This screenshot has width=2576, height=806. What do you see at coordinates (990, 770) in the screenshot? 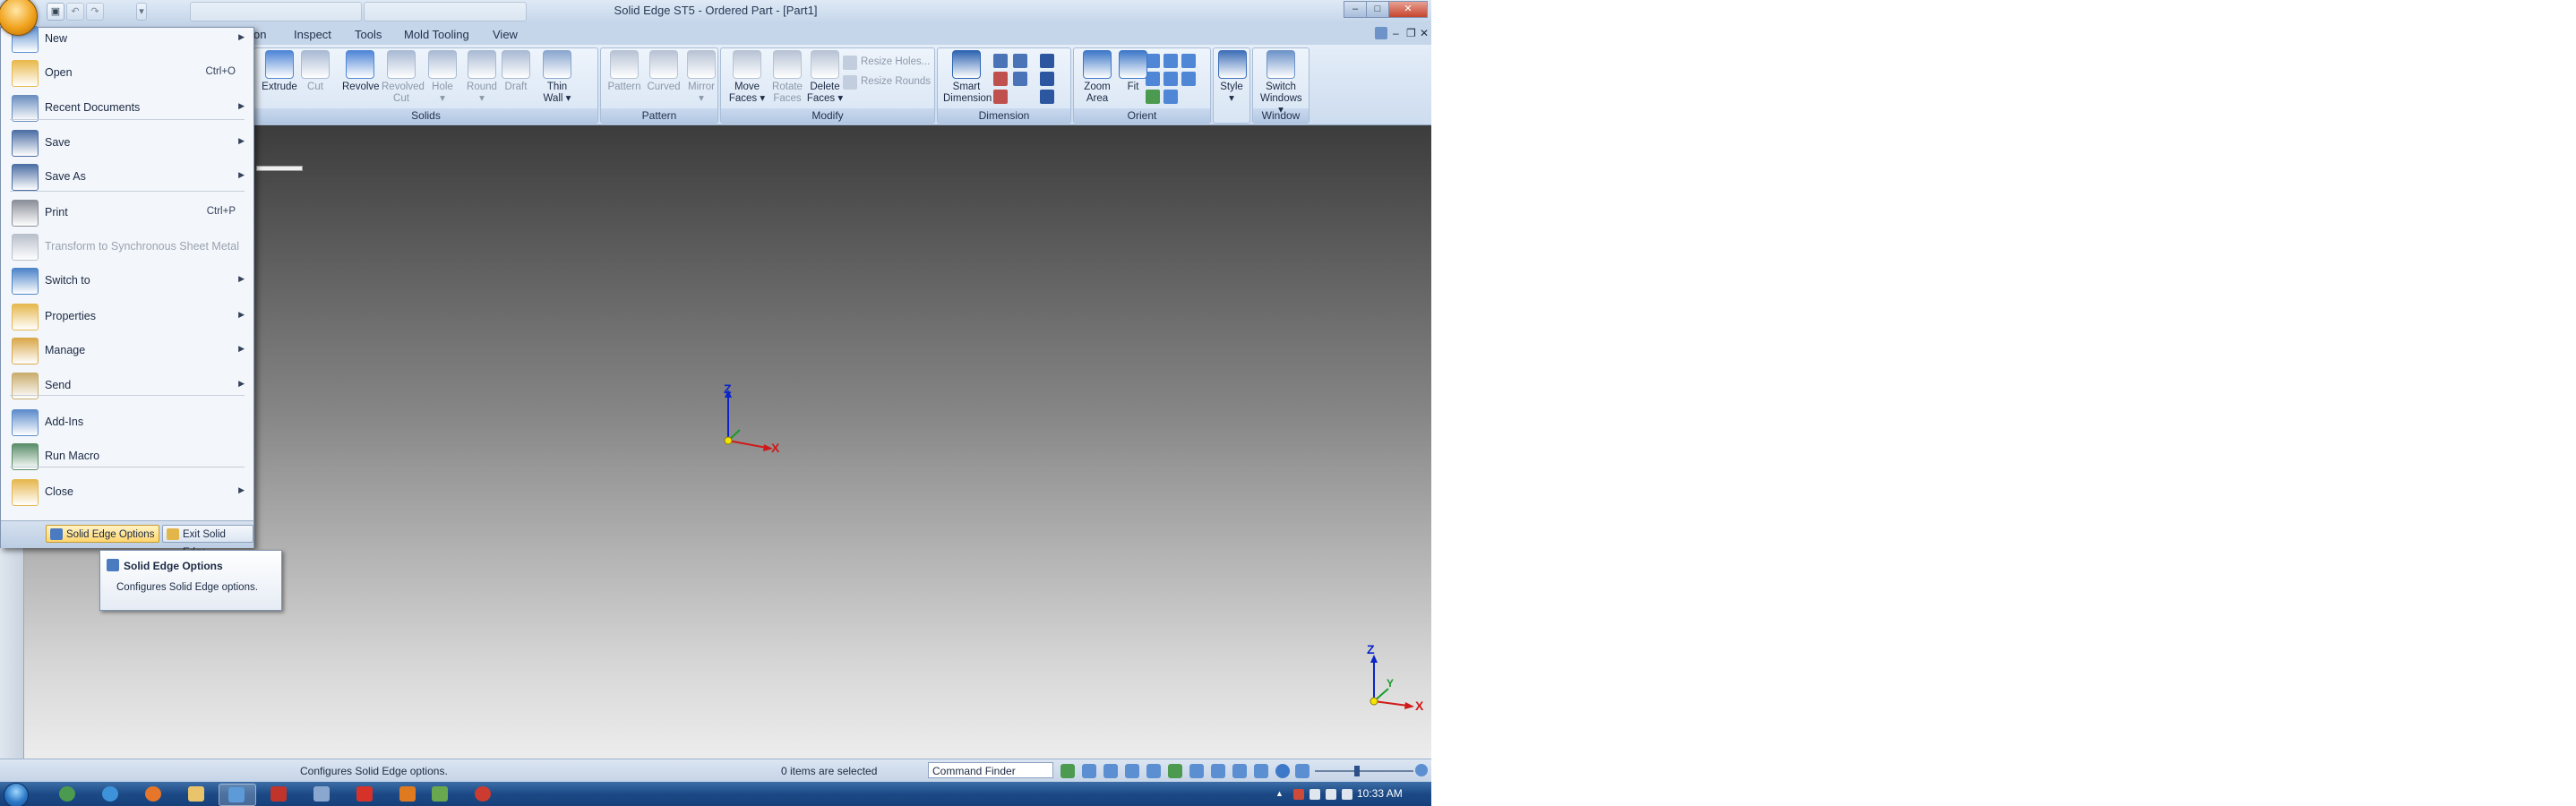
I see `command-finder-input: Command Finder` at bounding box center [990, 770].